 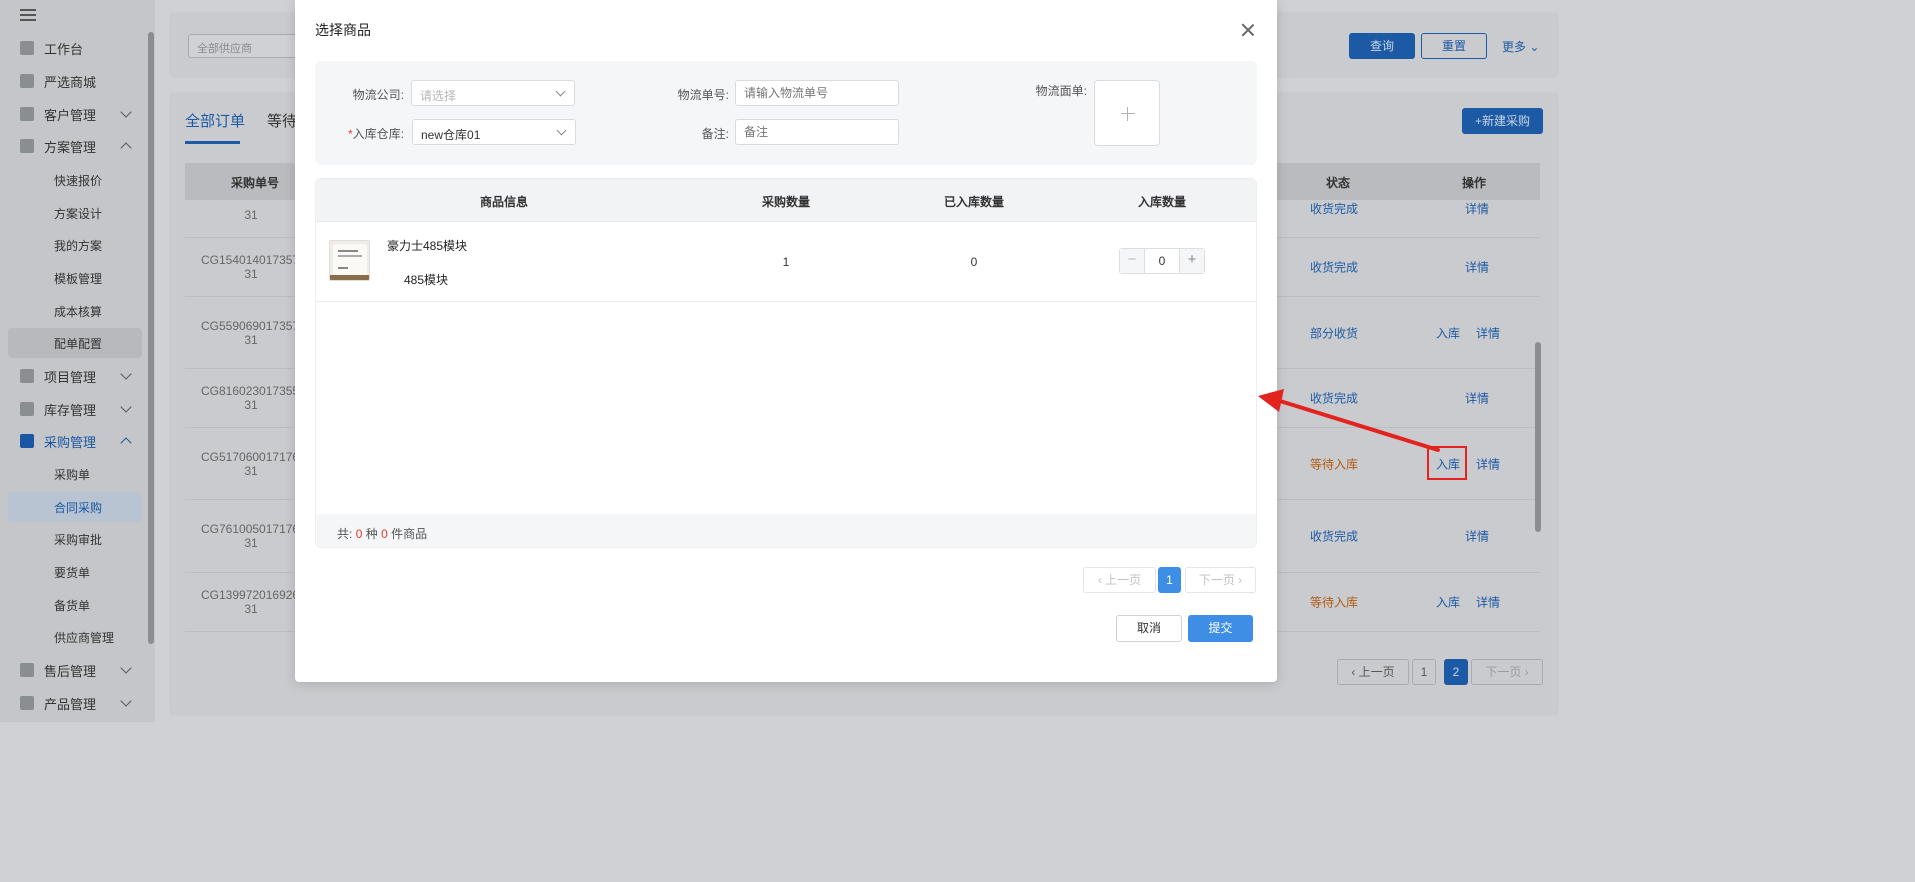 I want to click on cancel-button: 取消, so click(x=1149, y=628).